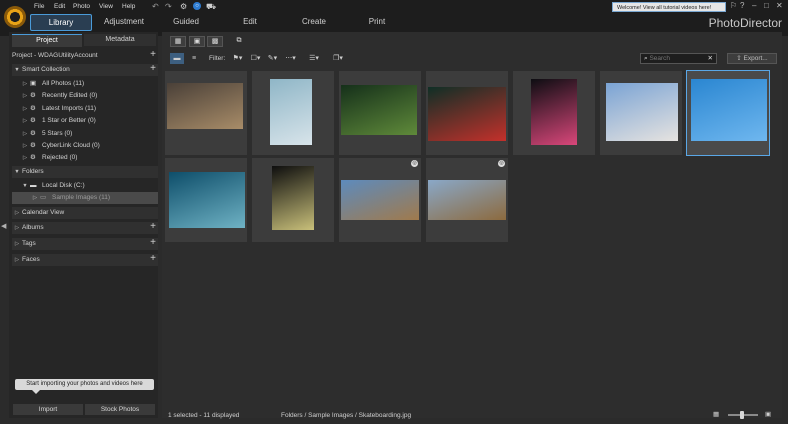  What do you see at coordinates (183, 6) in the screenshot?
I see `settings-icon: ⚙` at bounding box center [183, 6].